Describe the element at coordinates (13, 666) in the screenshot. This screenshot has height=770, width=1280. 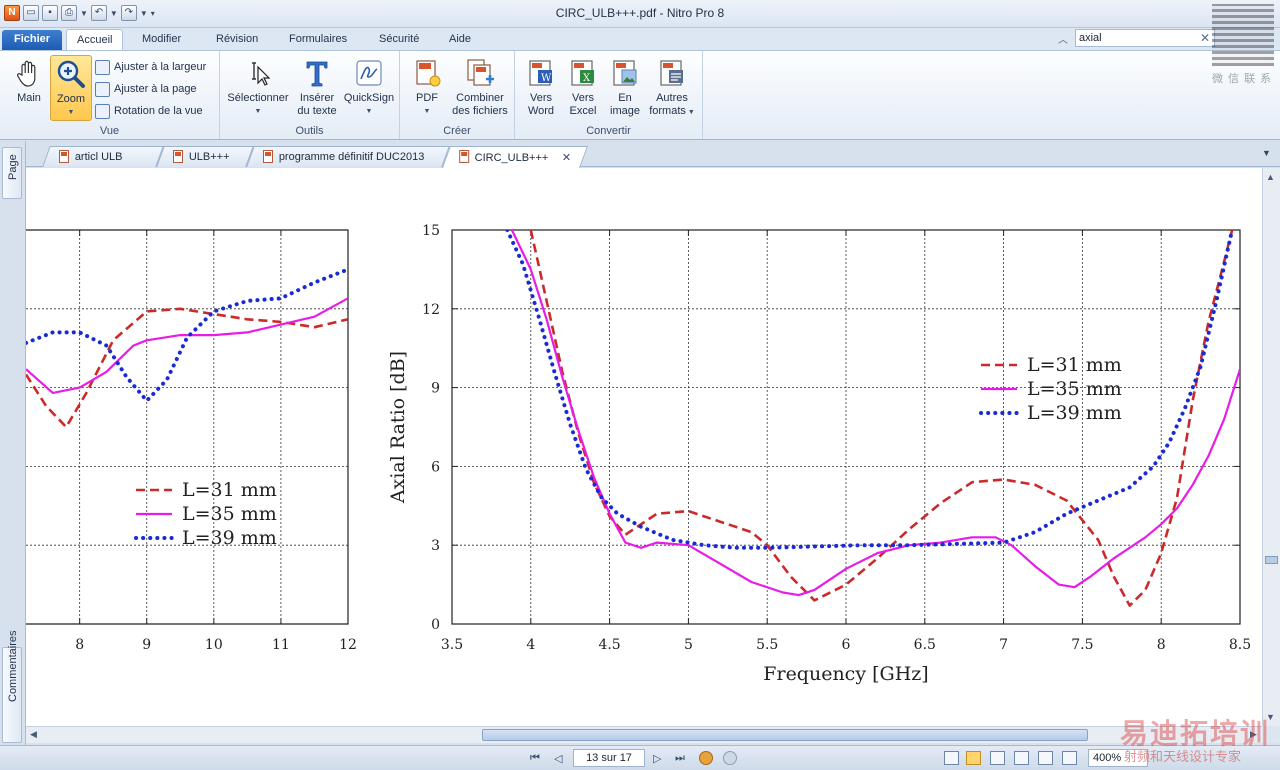
I see `side-tab-comments-label: Commentaires` at that location.